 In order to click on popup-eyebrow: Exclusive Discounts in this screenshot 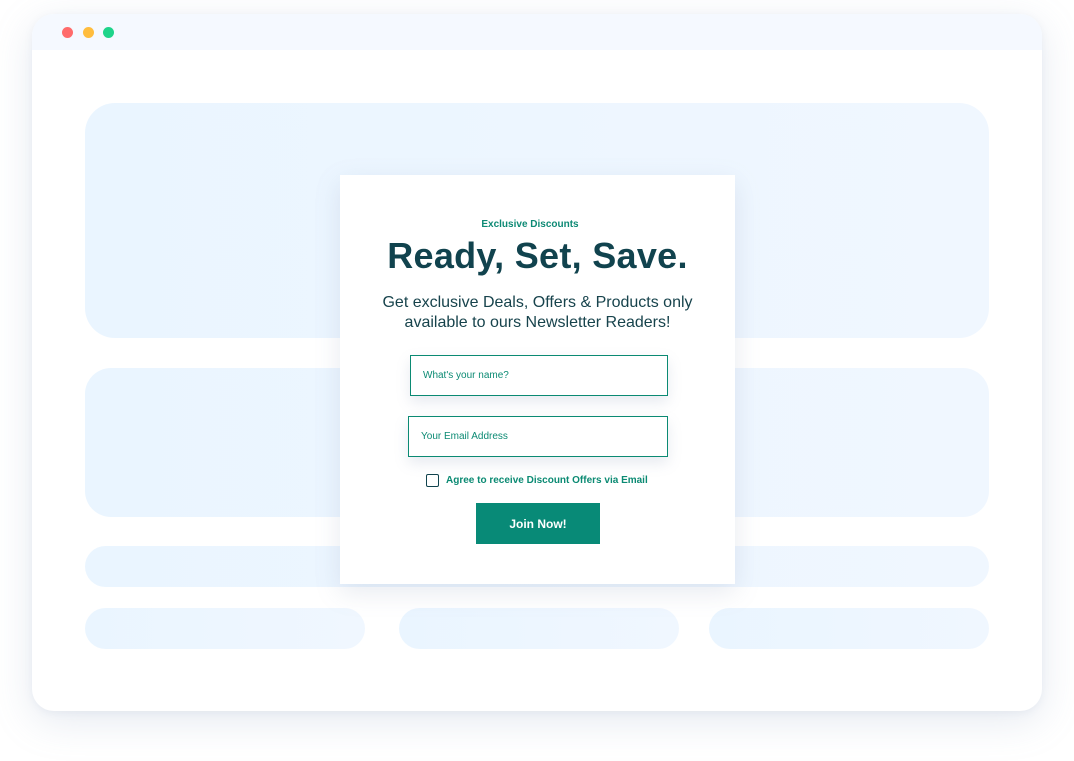, I will do `click(530, 224)`.